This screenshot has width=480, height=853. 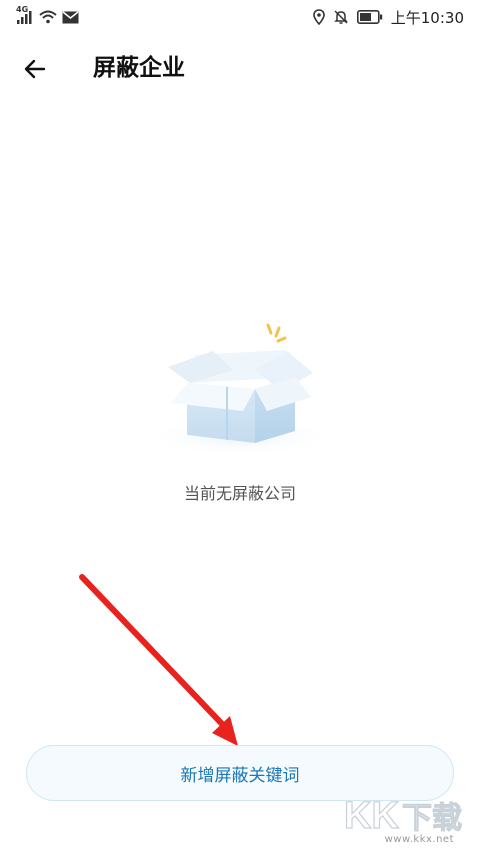 I want to click on mute-icon, so click(x=340, y=17).